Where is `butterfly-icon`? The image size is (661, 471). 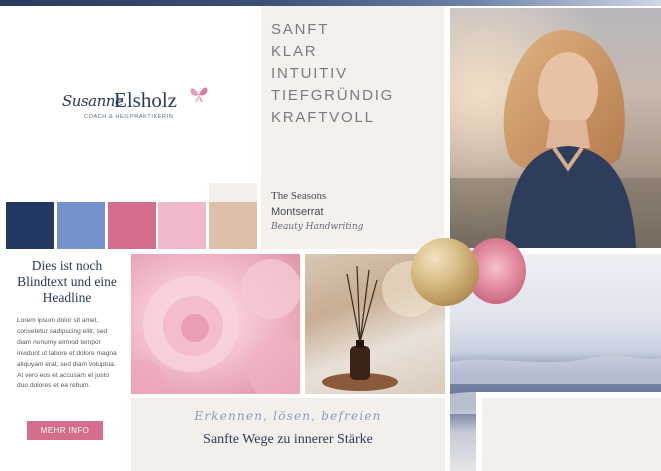
butterfly-icon is located at coordinates (199, 94).